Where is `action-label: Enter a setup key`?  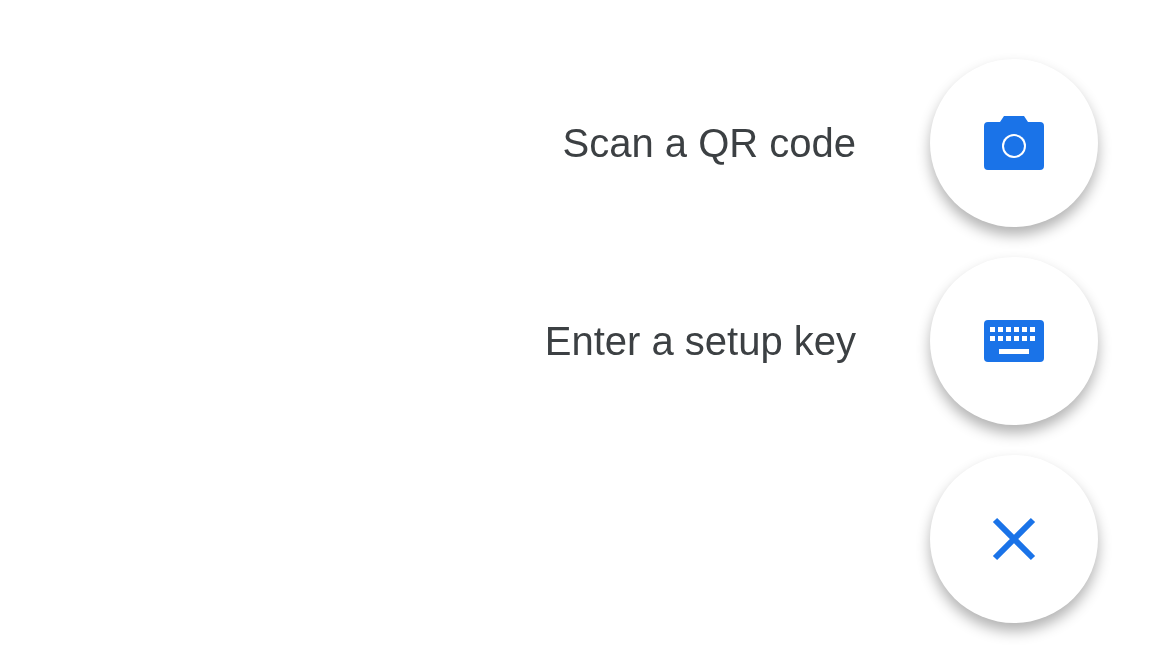 action-label: Enter a setup key is located at coordinates (700, 341).